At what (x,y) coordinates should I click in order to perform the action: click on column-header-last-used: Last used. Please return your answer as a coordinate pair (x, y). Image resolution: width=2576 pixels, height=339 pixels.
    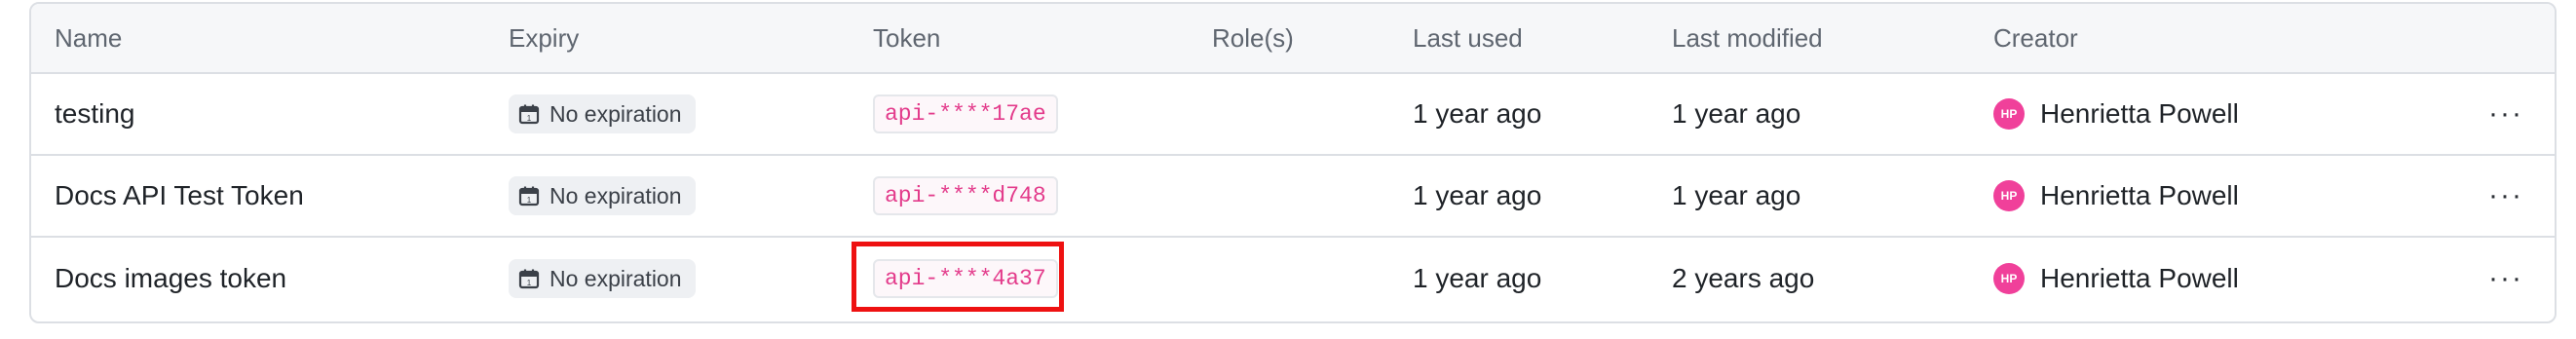
    Looking at the image, I should click on (1468, 38).